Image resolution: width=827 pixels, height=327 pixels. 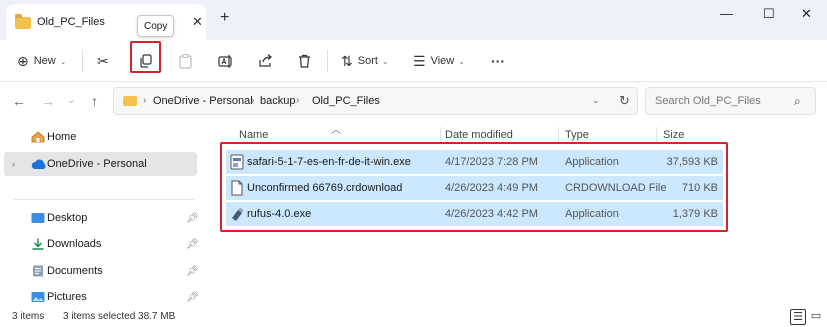 I want to click on tab-title: Old_PC_Files, so click(x=71, y=22).